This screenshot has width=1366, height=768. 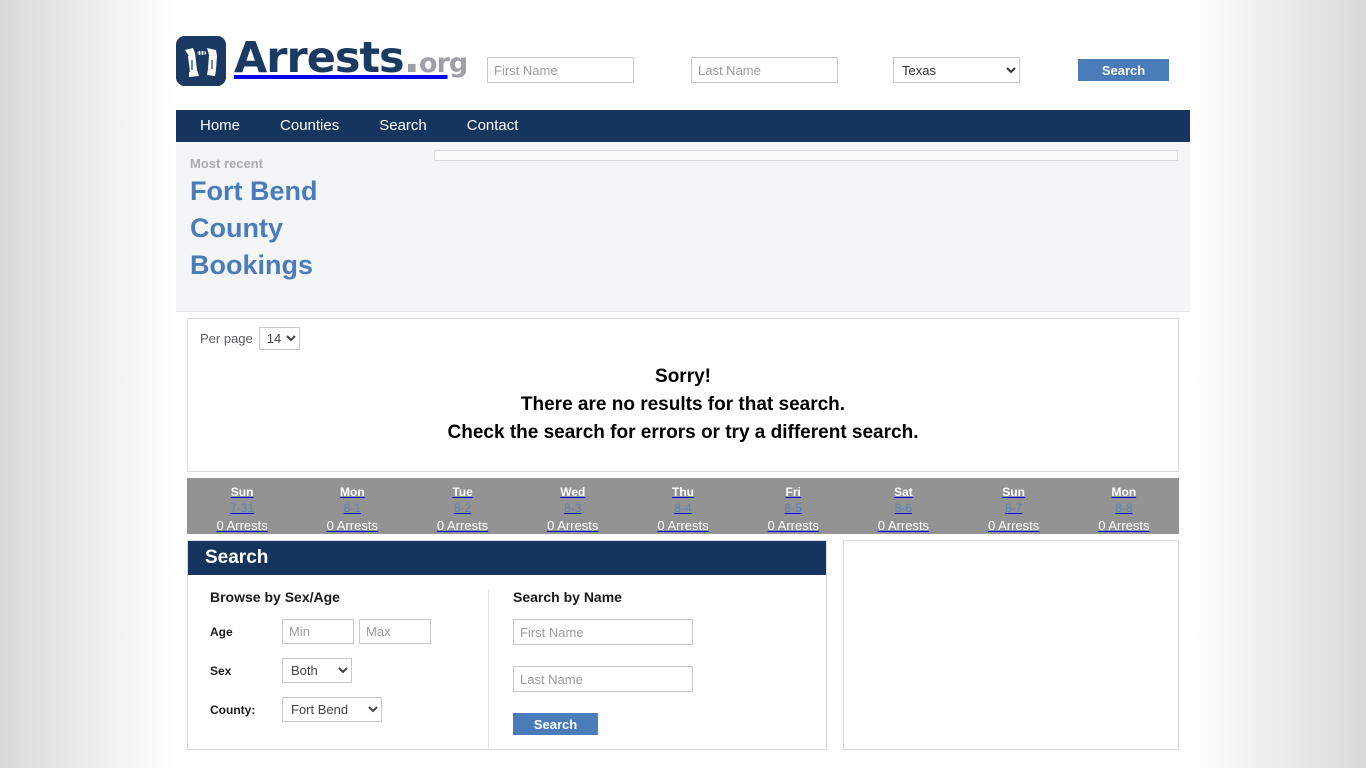 I want to click on date-cell: Mon 8-8 0 Arrests, so click(x=1124, y=506).